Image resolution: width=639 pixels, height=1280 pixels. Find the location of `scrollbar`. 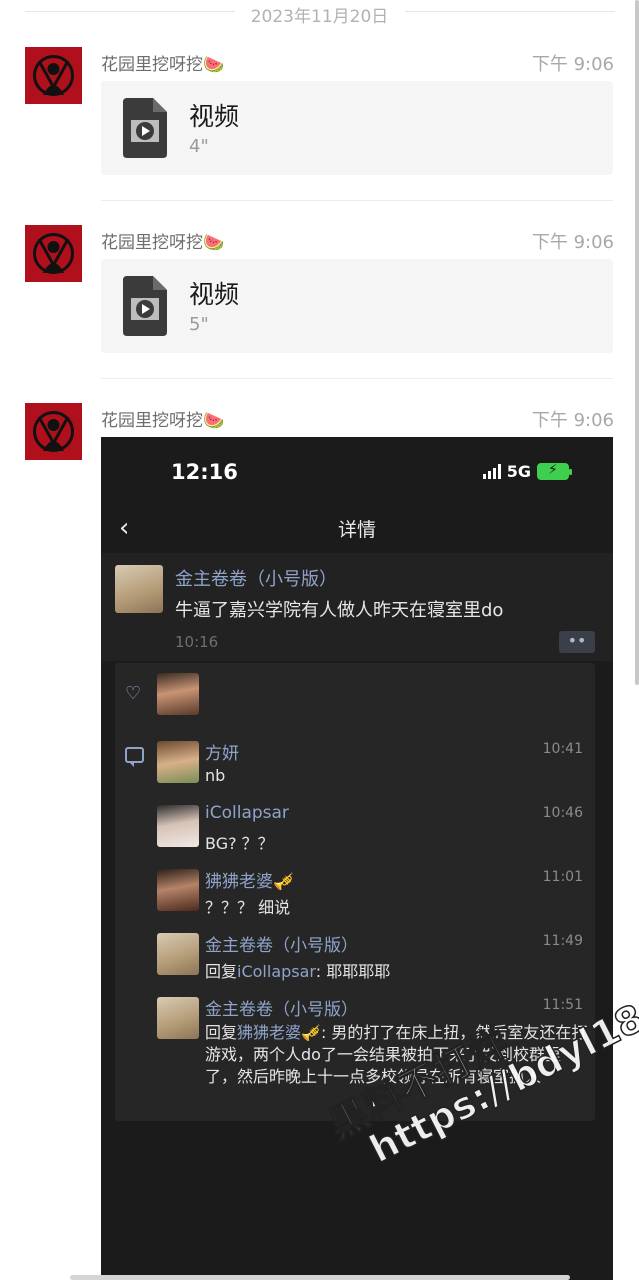

scrollbar is located at coordinates (637, 342).